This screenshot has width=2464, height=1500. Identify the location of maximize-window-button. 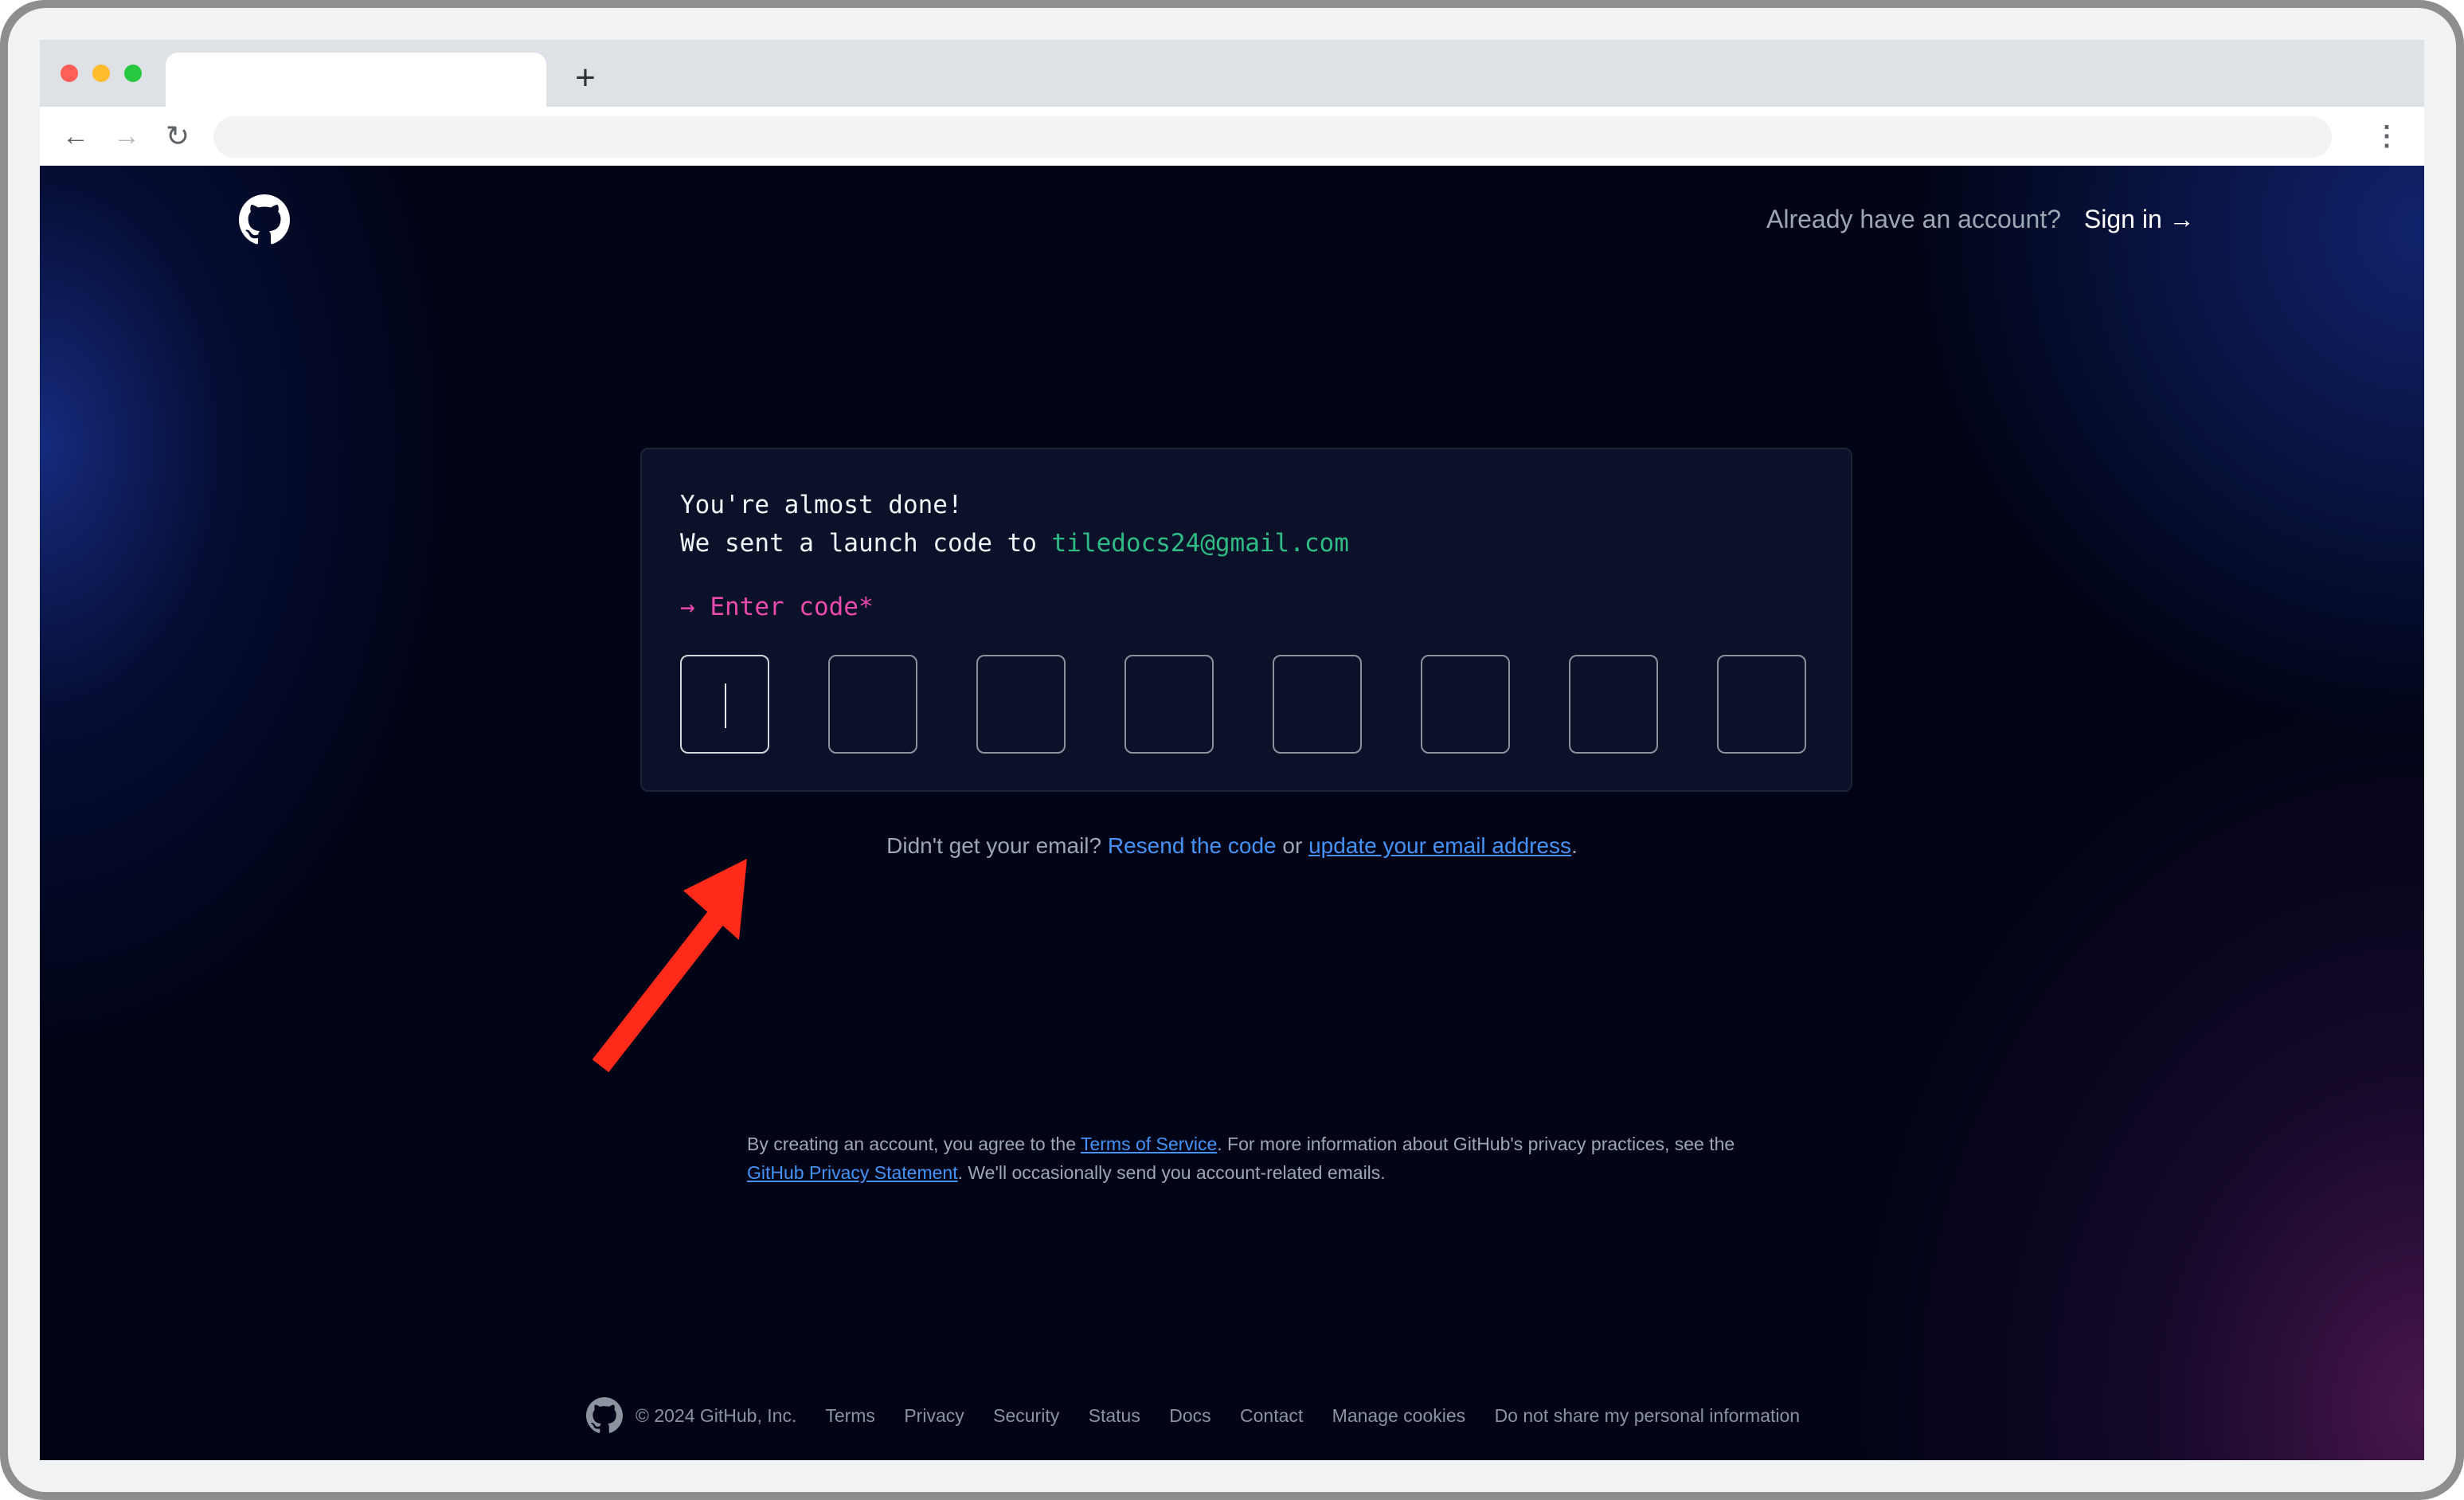
(133, 74).